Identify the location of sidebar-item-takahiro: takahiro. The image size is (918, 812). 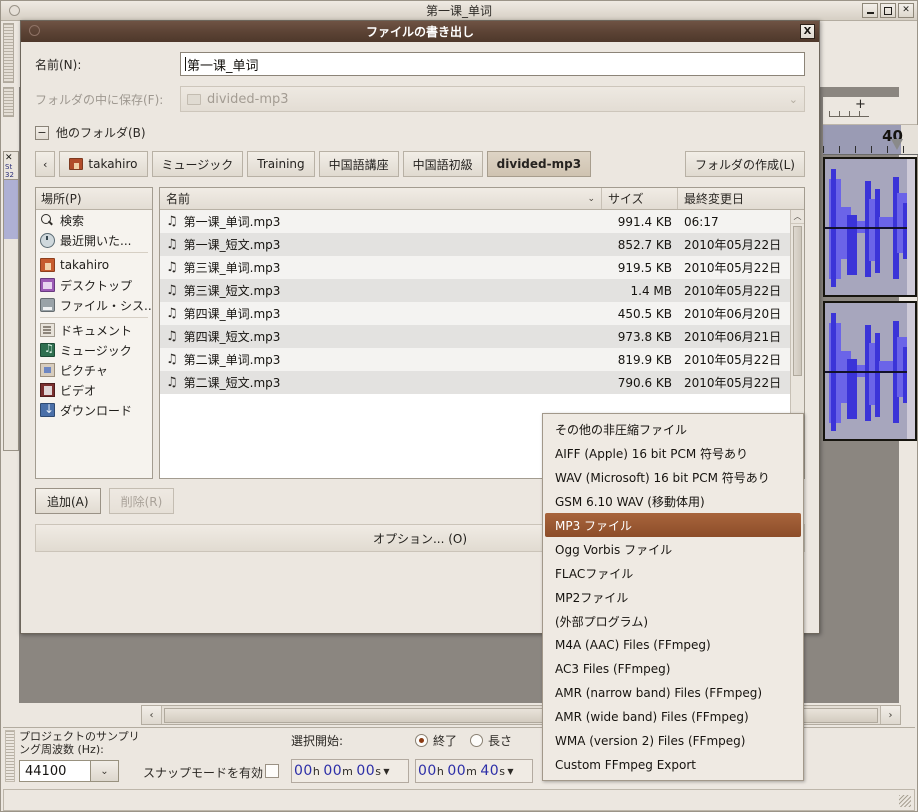
(94, 265).